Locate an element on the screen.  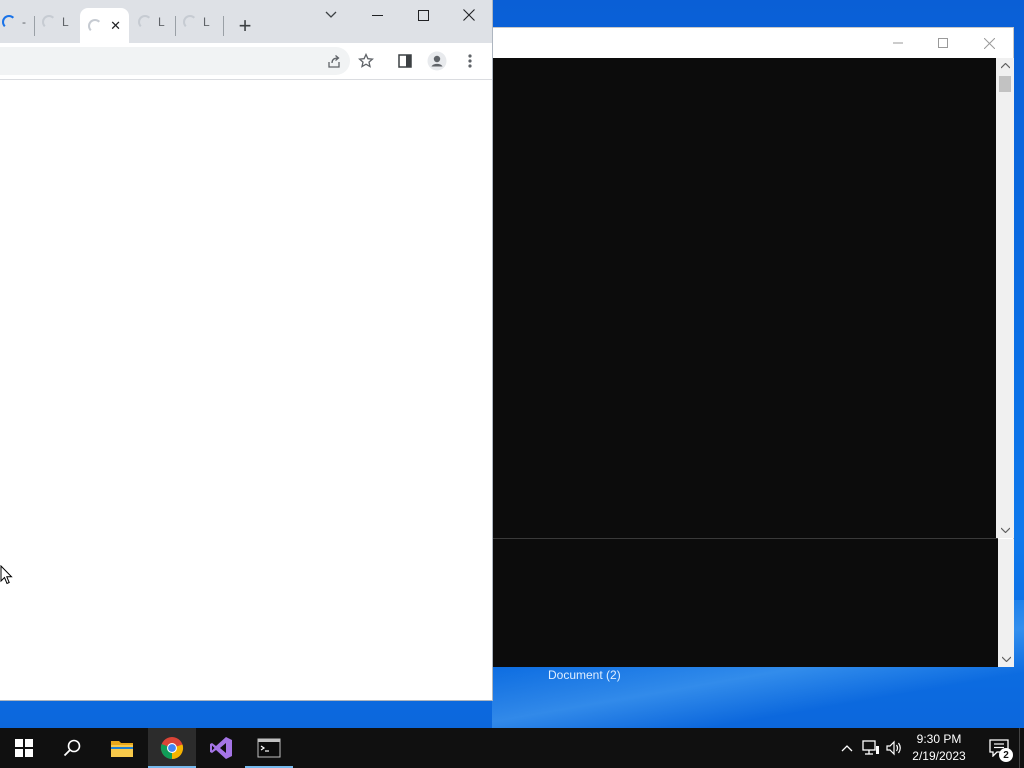
close-button is located at coordinates (469, 15).